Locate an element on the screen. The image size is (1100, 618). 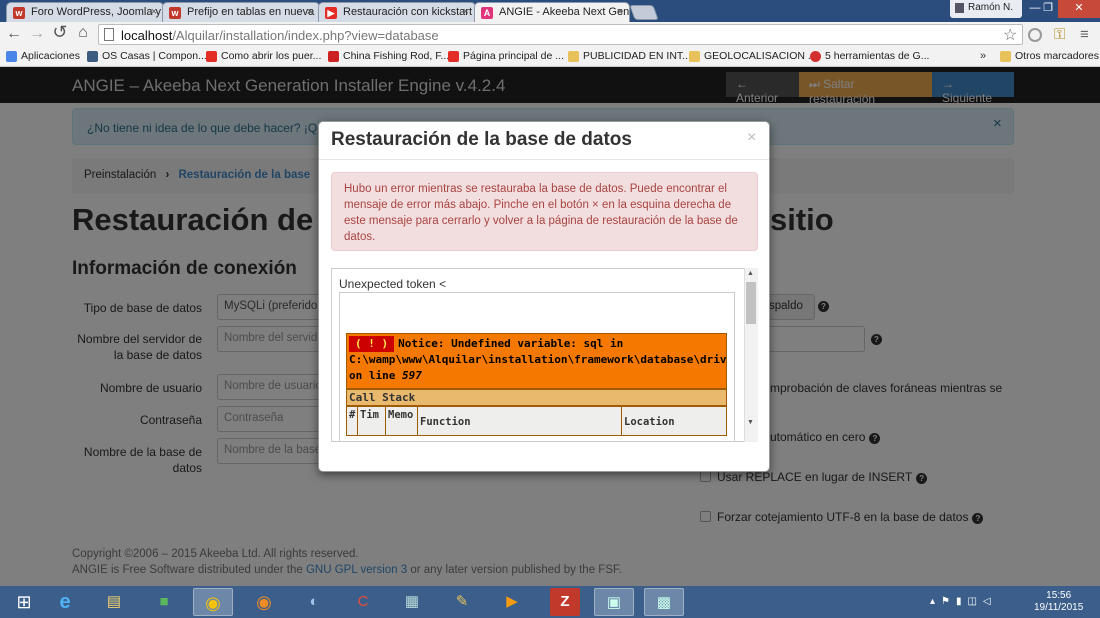
chrome-icon: ◉ is located at coordinates (213, 602).